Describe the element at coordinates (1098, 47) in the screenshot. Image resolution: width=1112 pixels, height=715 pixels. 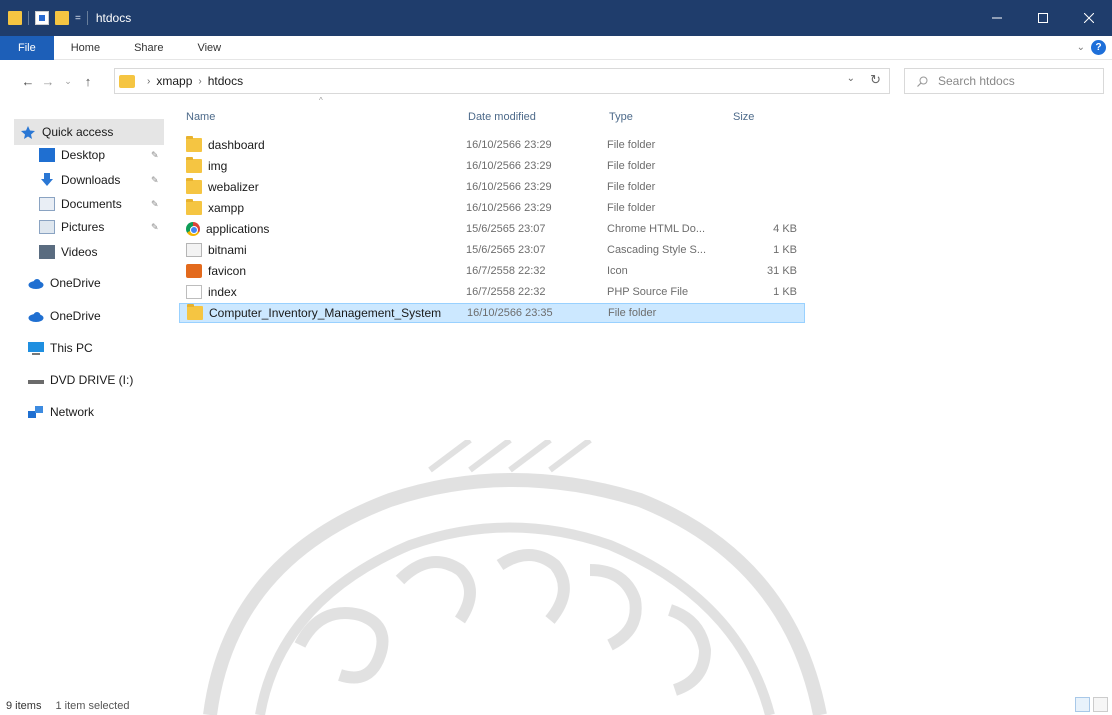
I see `help-icon: ?` at that location.